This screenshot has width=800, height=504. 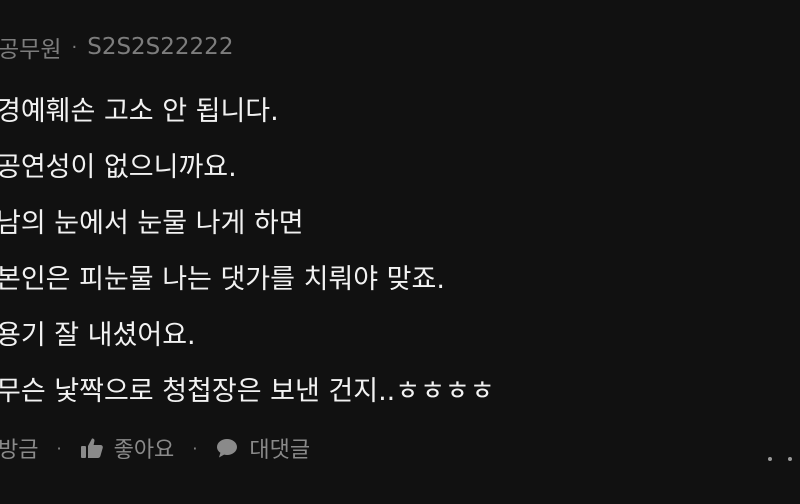 I want to click on comment-actions: 방금 · 좋아요 · 대댓글, so click(x=155, y=448).